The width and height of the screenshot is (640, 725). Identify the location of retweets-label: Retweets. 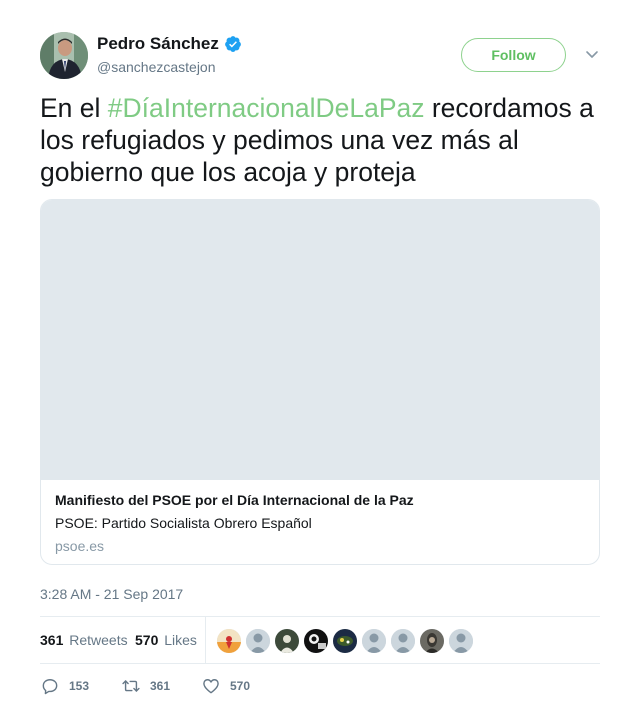
(98, 640).